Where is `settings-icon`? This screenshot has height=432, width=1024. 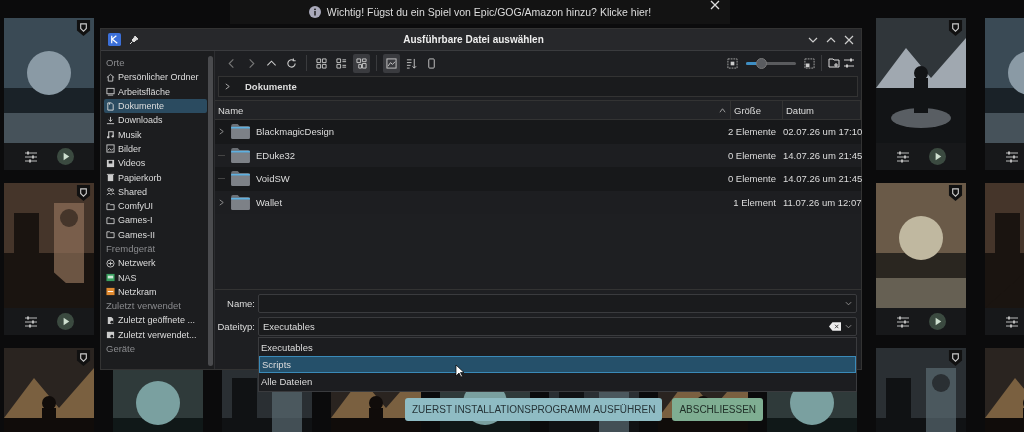 settings-icon is located at coordinates (849, 63).